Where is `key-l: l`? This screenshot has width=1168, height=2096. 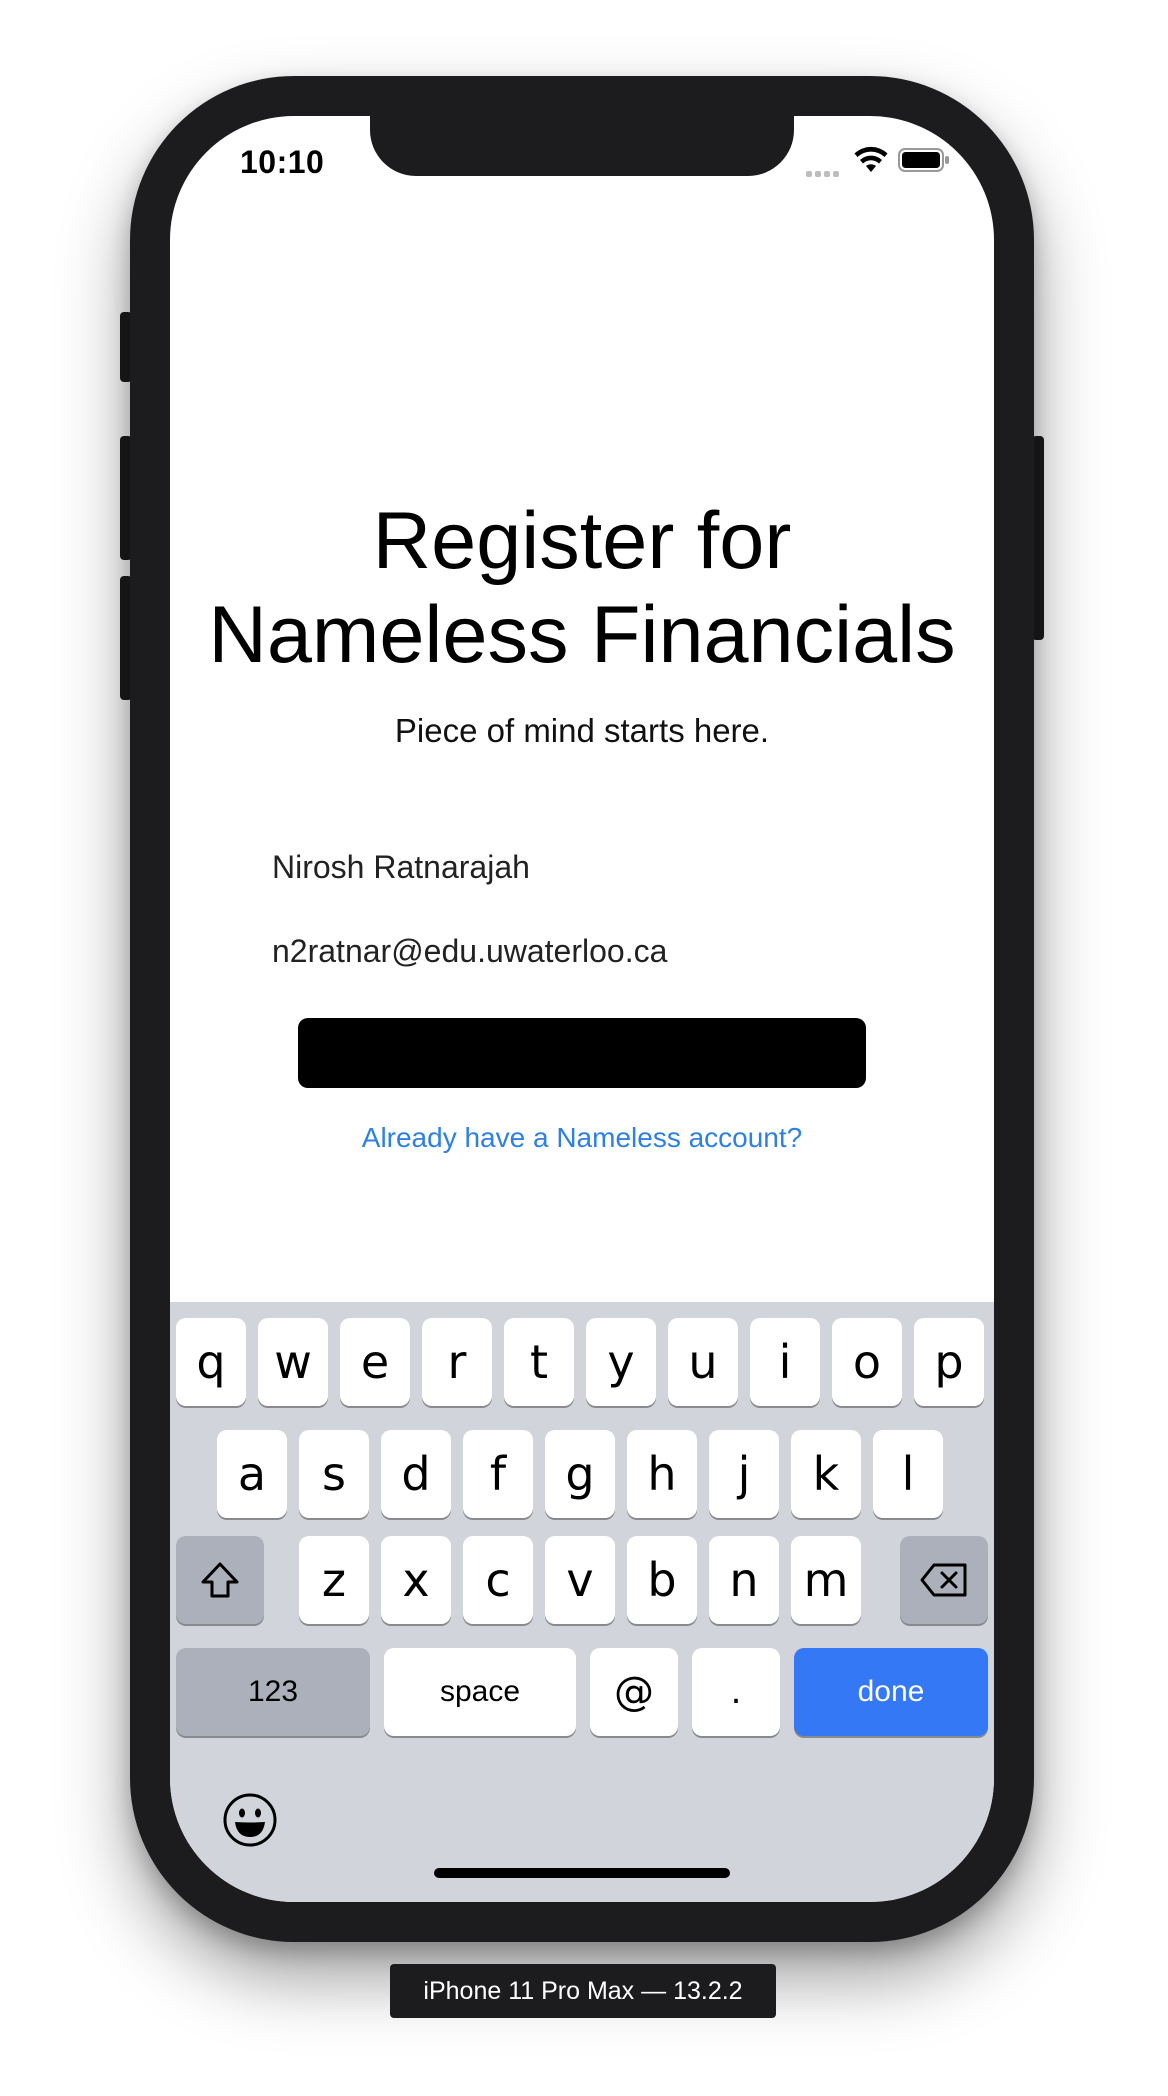 key-l: l is located at coordinates (908, 1474).